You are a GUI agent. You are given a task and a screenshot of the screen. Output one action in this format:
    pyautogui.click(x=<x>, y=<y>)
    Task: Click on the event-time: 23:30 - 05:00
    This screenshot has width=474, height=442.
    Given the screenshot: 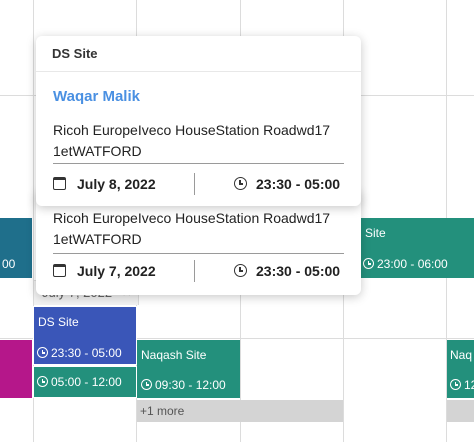 What is the action you would take?
    pyautogui.click(x=86, y=353)
    